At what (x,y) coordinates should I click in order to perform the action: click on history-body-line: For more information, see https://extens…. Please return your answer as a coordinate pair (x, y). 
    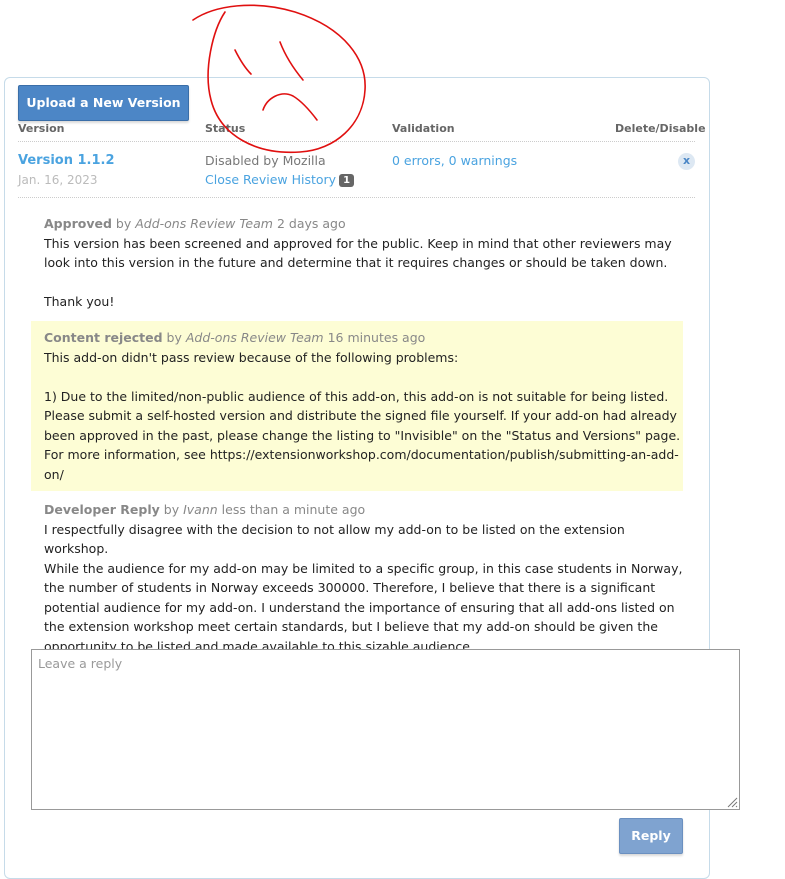
    Looking at the image, I should click on (361, 454).